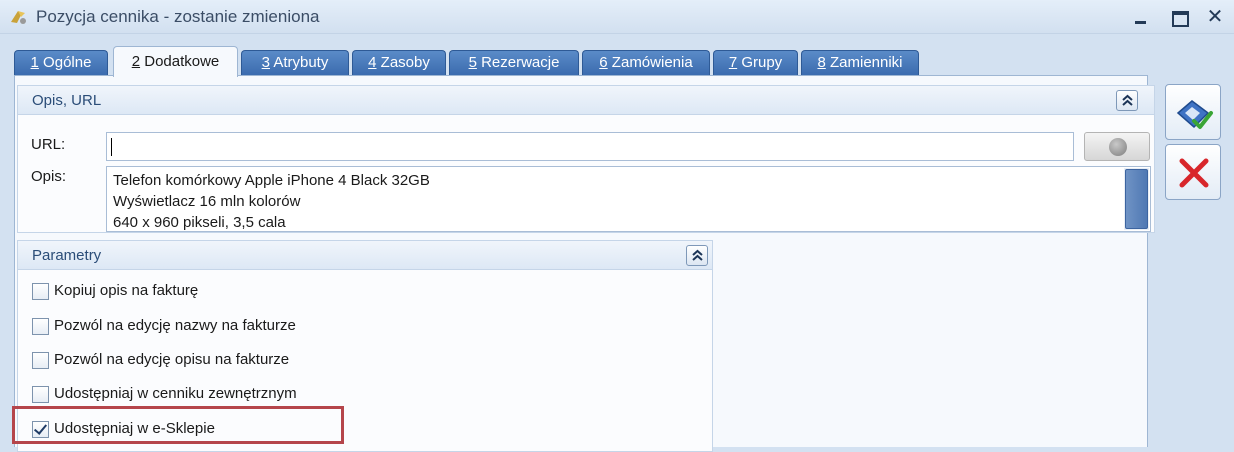 Image resolution: width=1234 pixels, height=452 pixels. What do you see at coordinates (586, 100) in the screenshot?
I see `opis-url-group-header: Opis, URL` at bounding box center [586, 100].